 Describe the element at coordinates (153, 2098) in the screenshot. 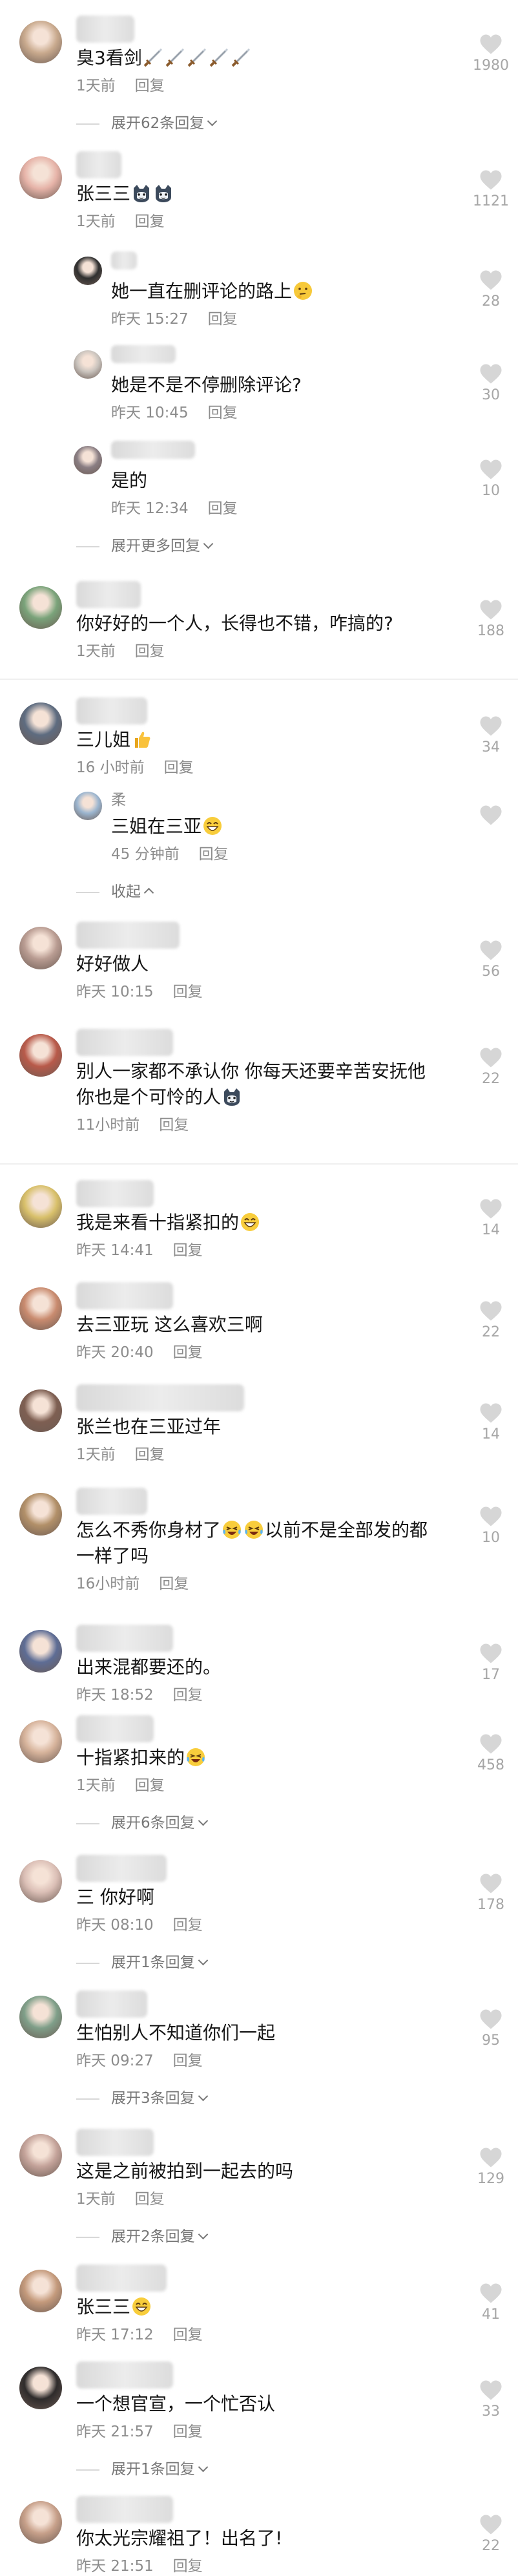

I see `expand-label: 展开3条回复` at that location.